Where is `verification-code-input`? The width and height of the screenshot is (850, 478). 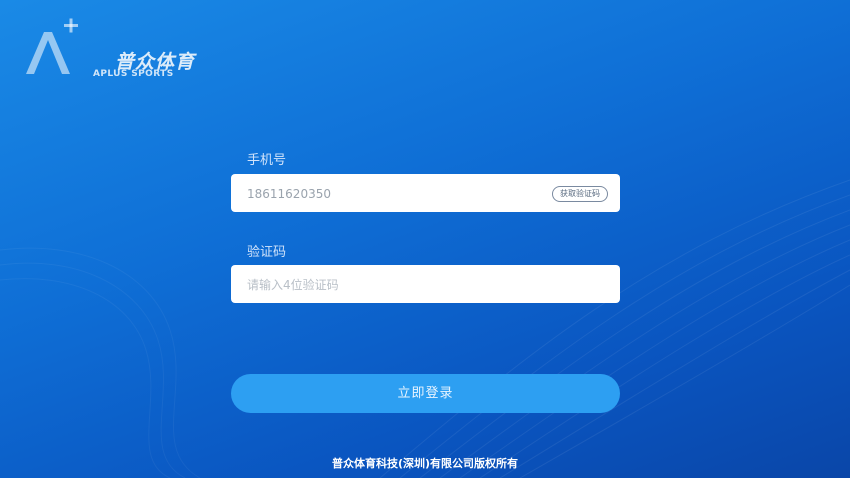
verification-code-input is located at coordinates (427, 285).